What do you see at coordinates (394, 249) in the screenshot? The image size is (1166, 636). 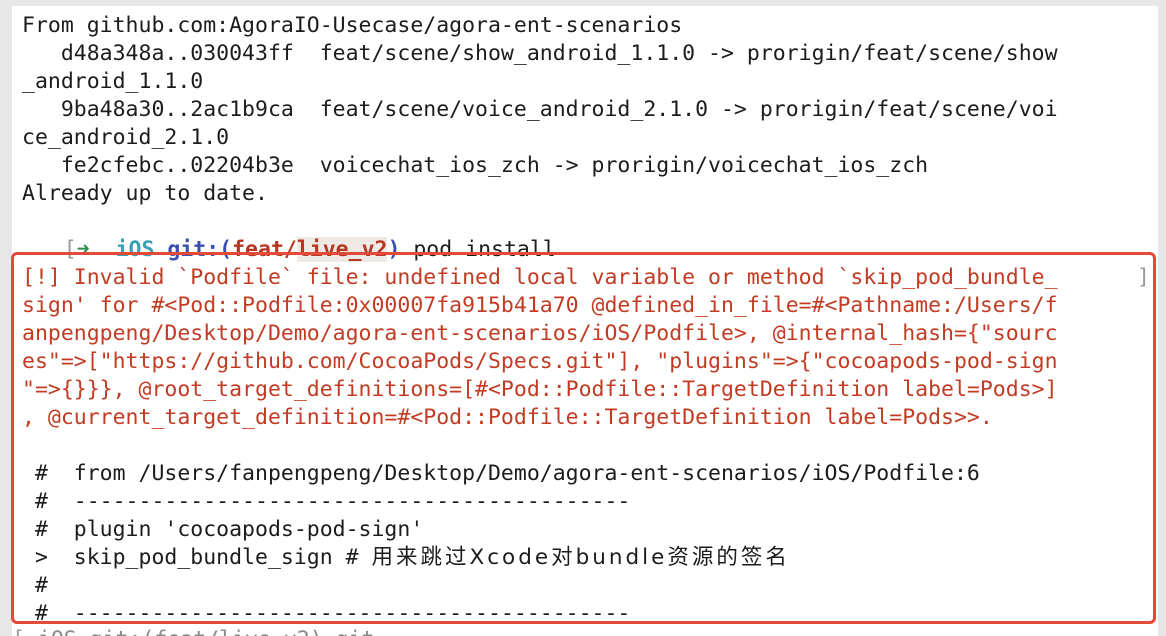 I see `git-close: )` at bounding box center [394, 249].